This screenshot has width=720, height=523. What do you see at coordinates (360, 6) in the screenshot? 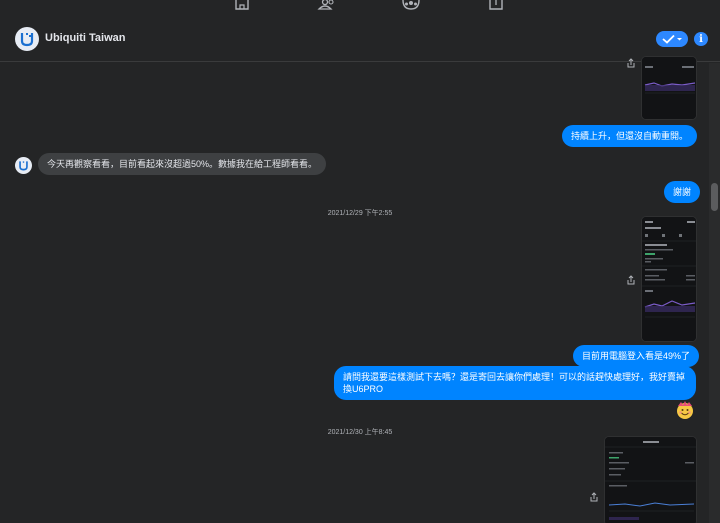
I see `top-nav-bar` at bounding box center [360, 6].